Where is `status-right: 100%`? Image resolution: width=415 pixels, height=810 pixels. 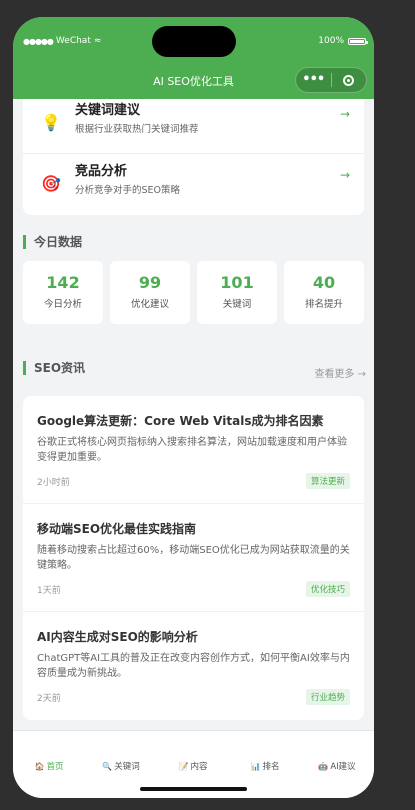
status-right: 100% is located at coordinates (343, 41).